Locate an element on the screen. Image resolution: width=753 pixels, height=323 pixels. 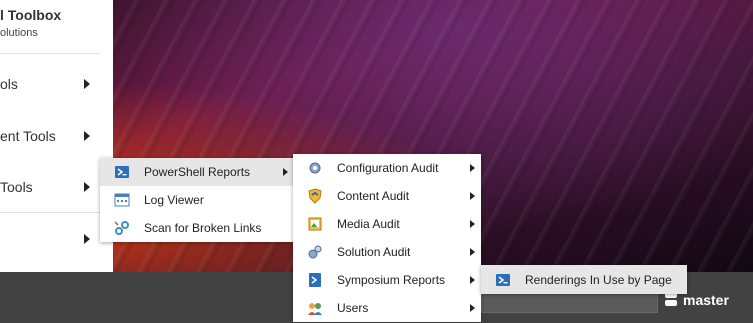
menu-item-label: Configuration Audit is located at coordinates (388, 168).